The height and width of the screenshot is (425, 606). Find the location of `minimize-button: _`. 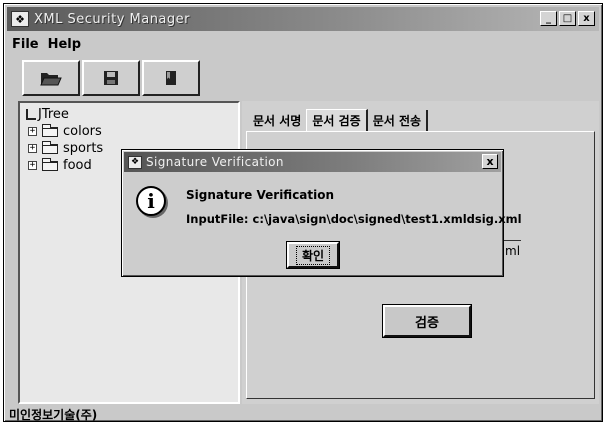

minimize-button: _ is located at coordinates (548, 18).